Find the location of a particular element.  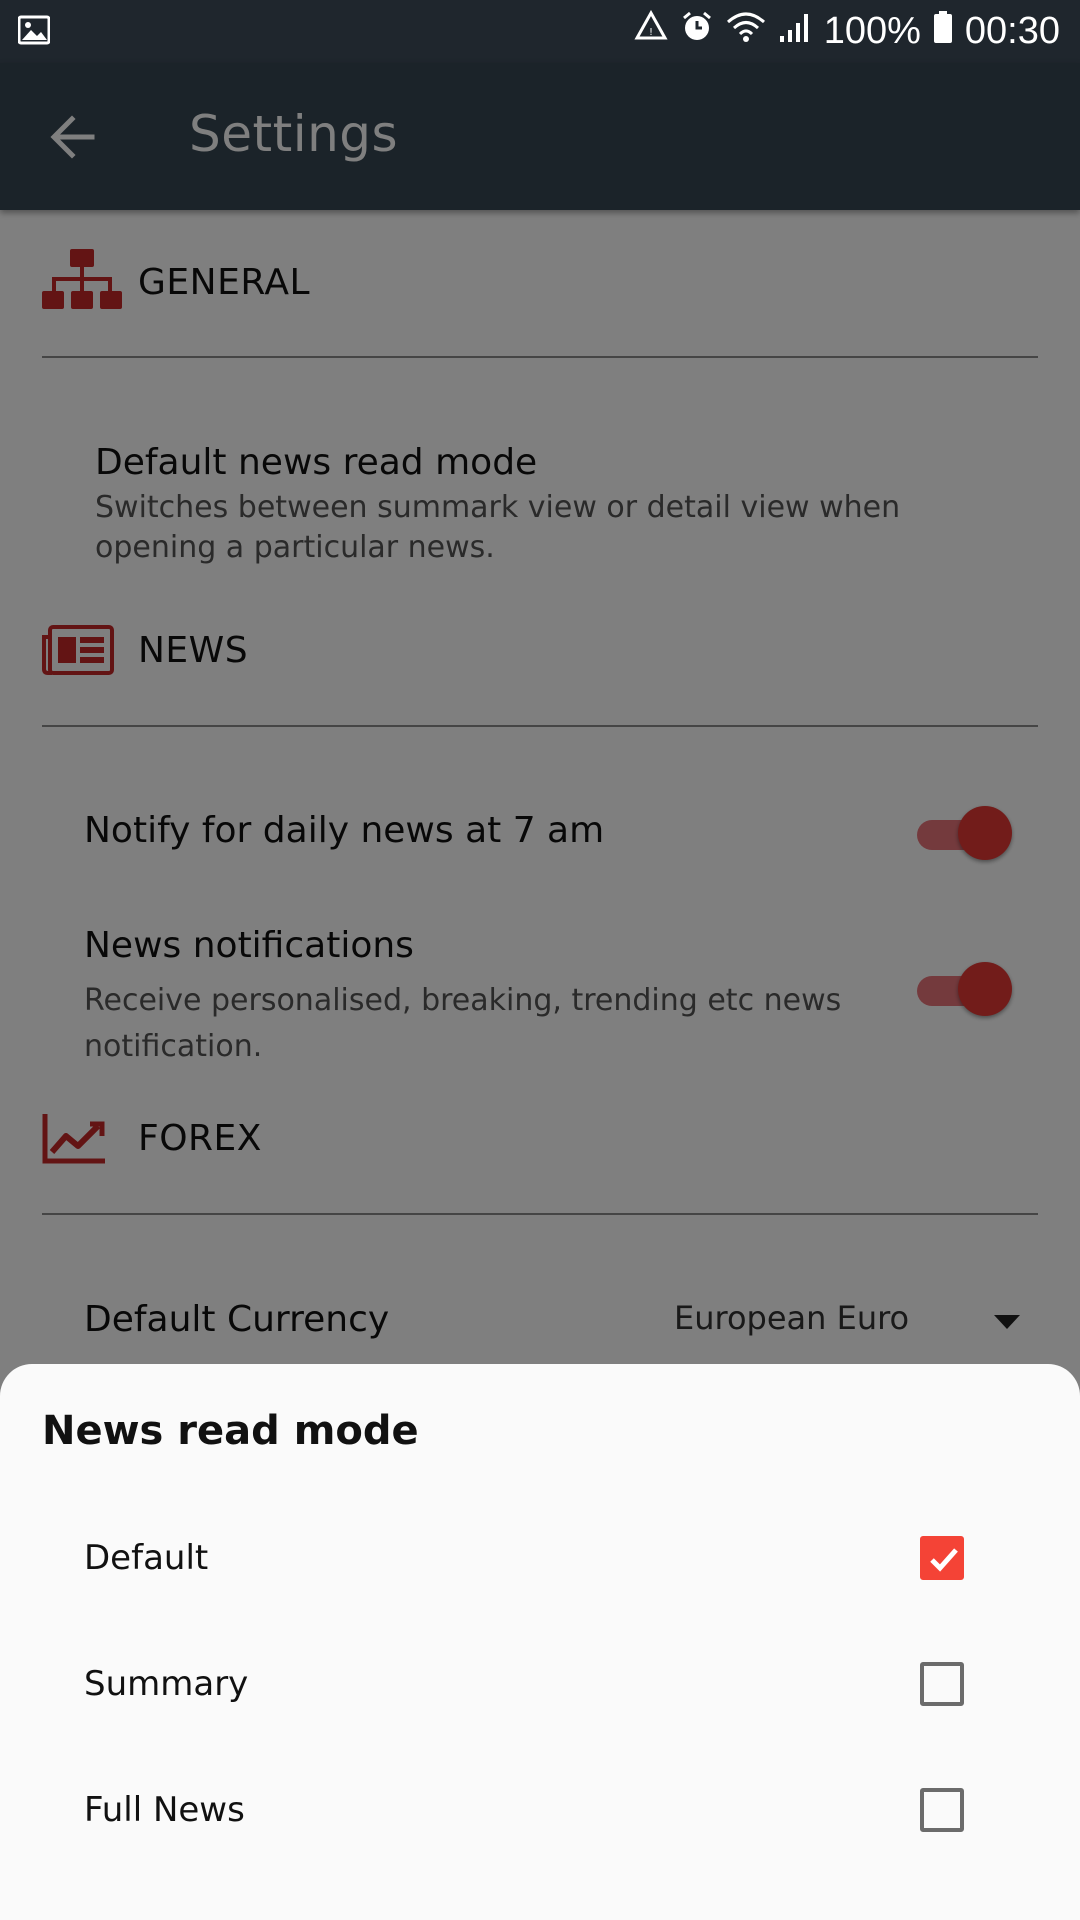

status-bar: ! 100% 00:30 is located at coordinates (540, 31).